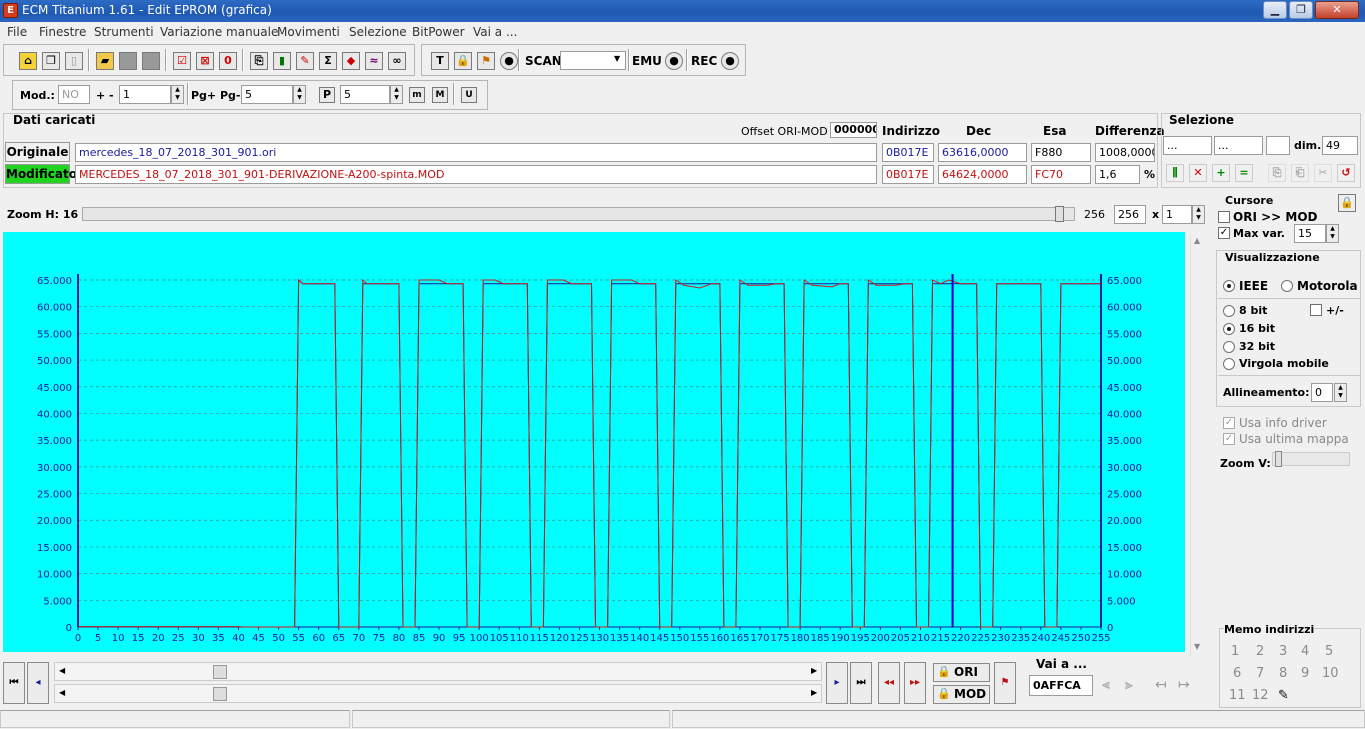  I want to click on copy-icon: ⎘, so click(259, 61).